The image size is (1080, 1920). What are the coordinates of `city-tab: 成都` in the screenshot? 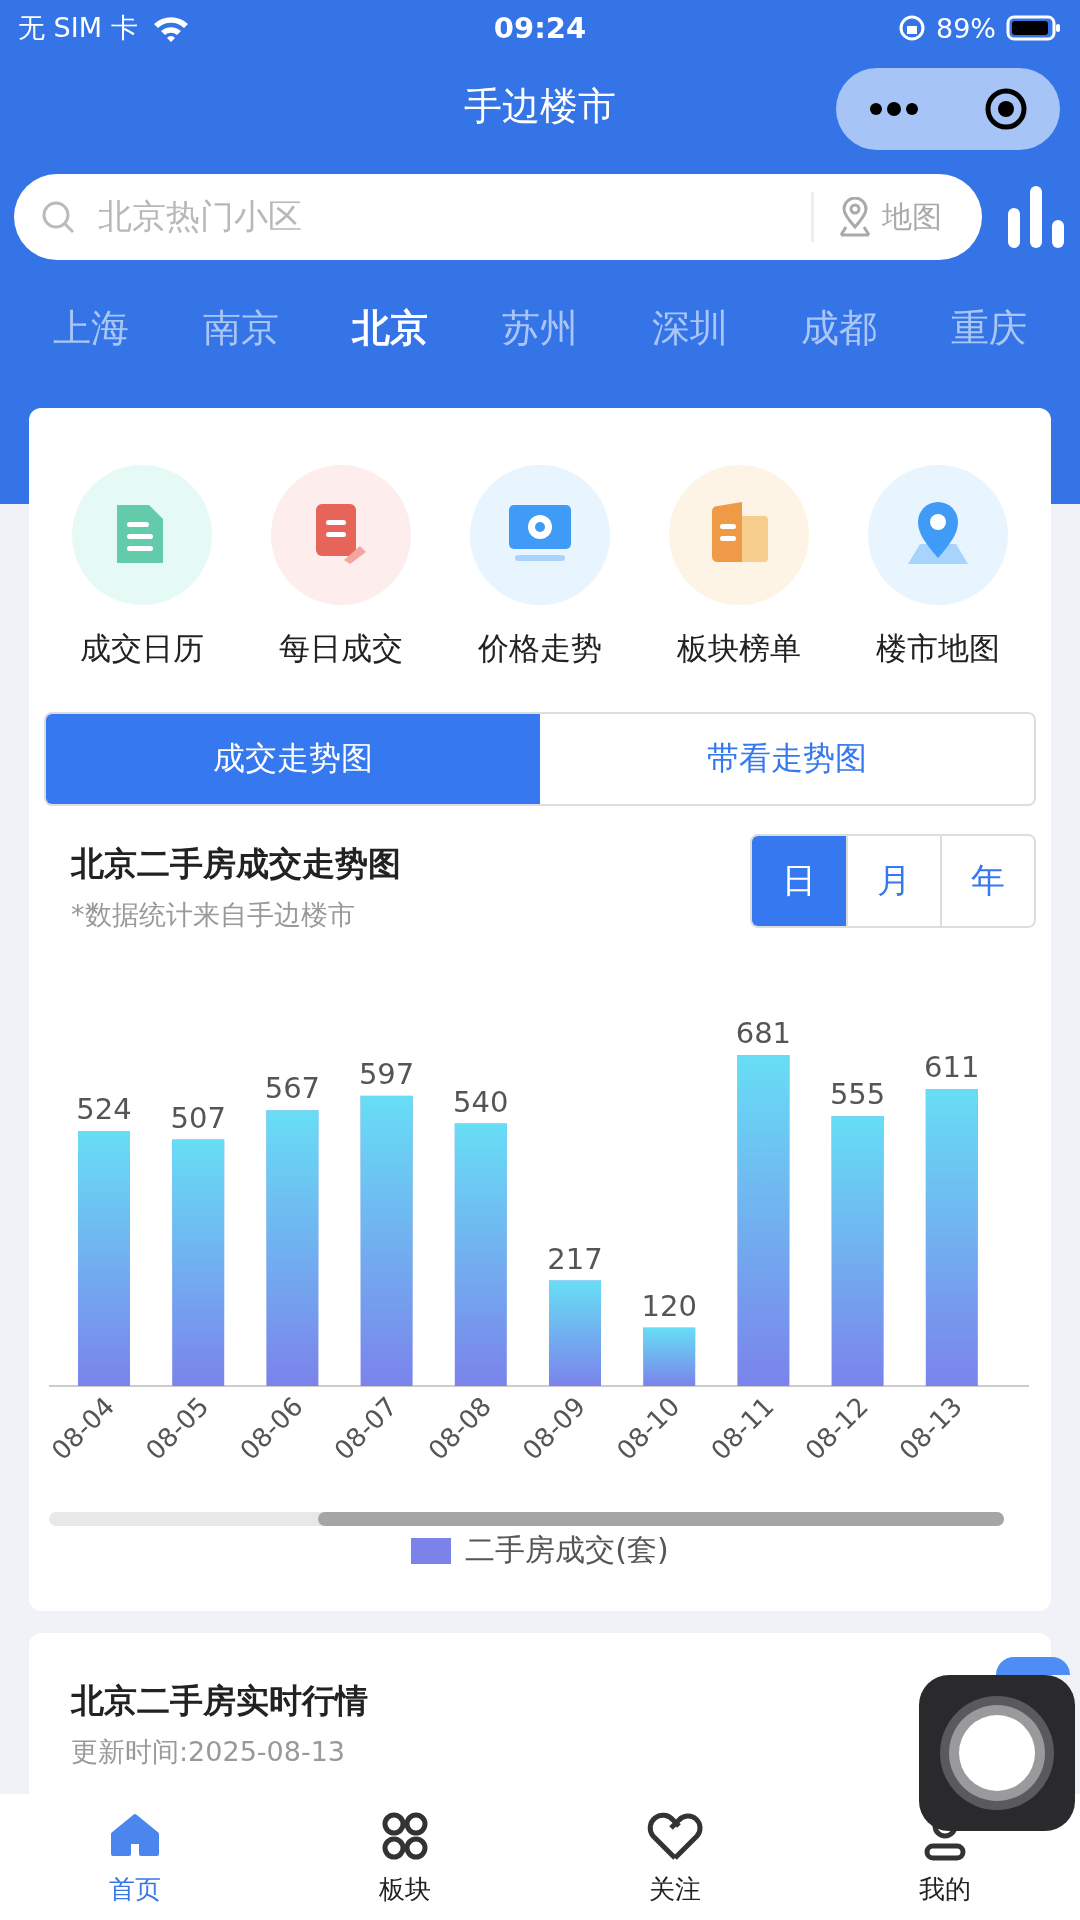 It's located at (839, 328).